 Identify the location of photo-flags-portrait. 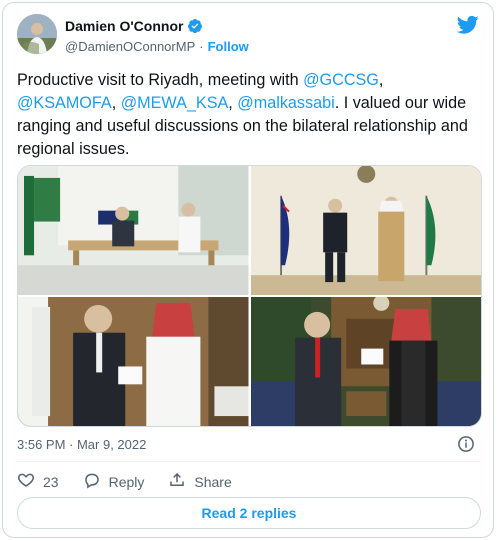
(365, 230).